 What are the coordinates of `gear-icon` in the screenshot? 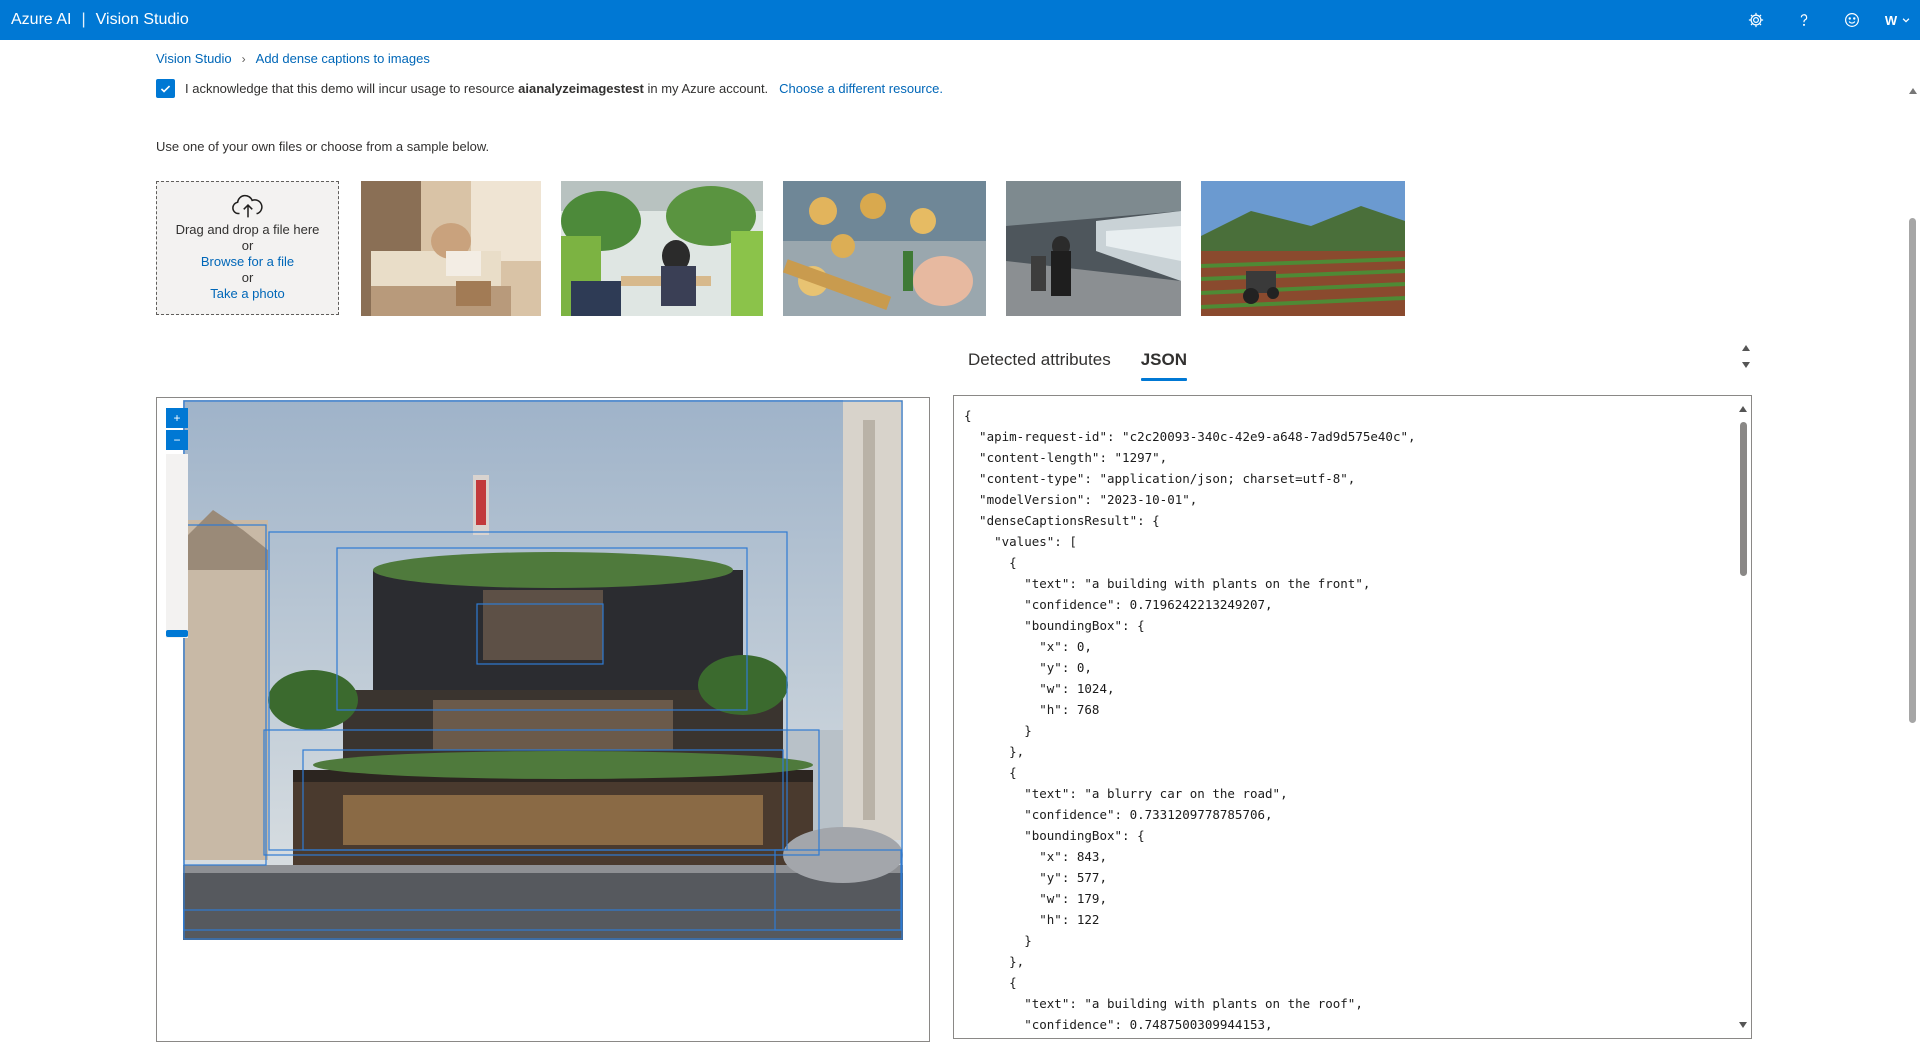 It's located at (1756, 20).